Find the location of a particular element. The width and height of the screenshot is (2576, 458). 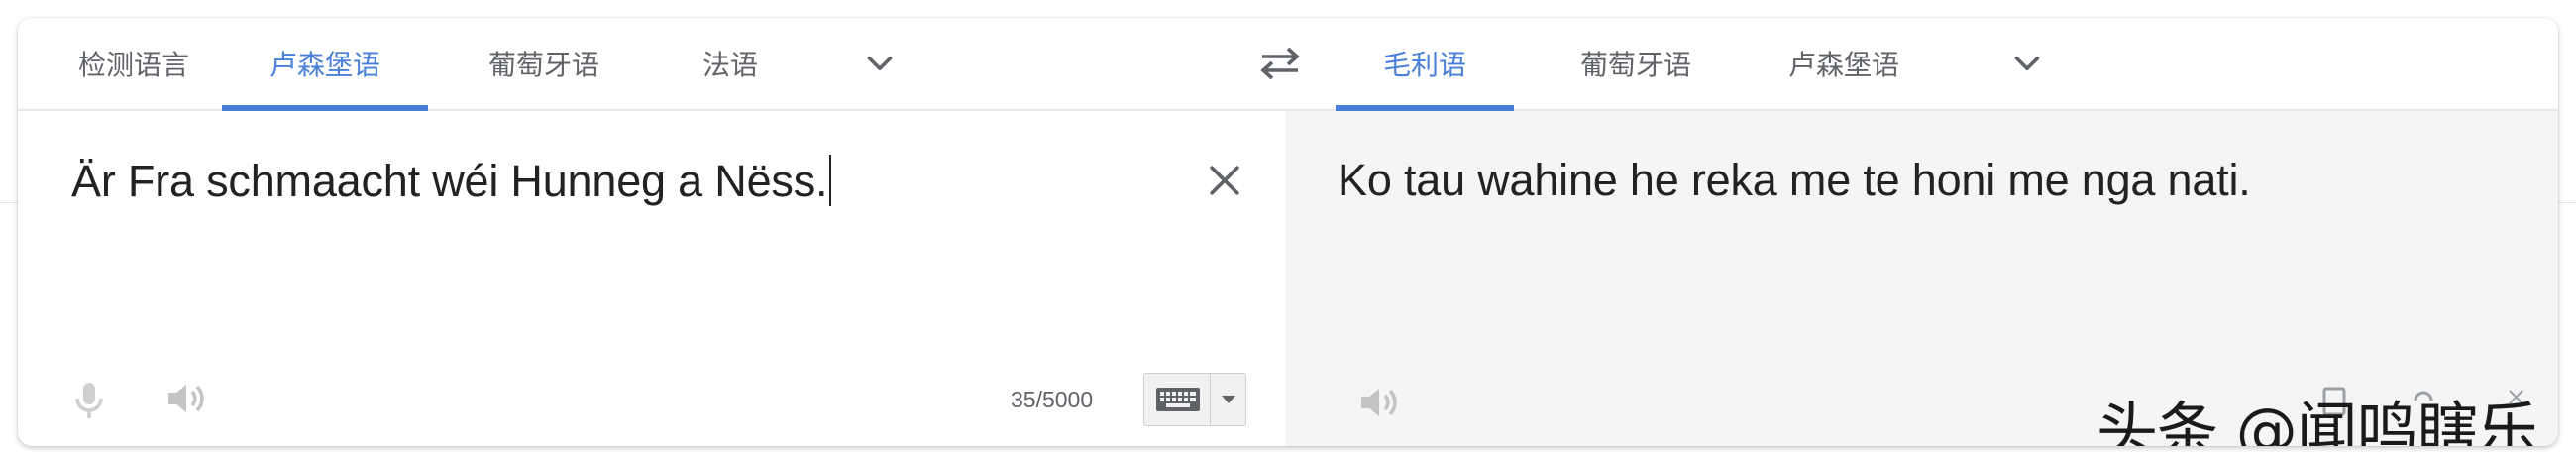

source-tab-detect-language: 检测语言 is located at coordinates (133, 63).